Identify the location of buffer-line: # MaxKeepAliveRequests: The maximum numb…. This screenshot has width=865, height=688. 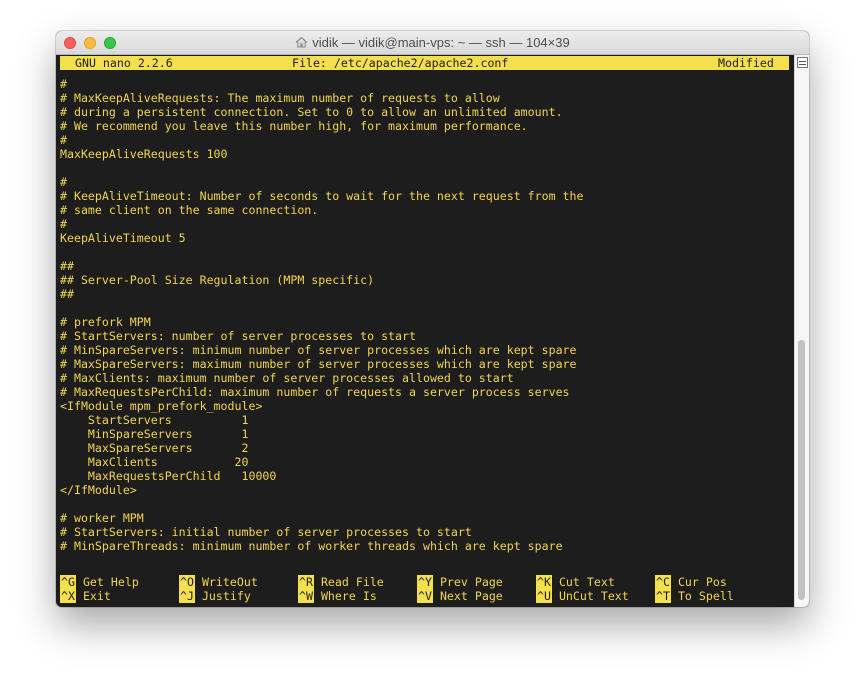
(280, 98).